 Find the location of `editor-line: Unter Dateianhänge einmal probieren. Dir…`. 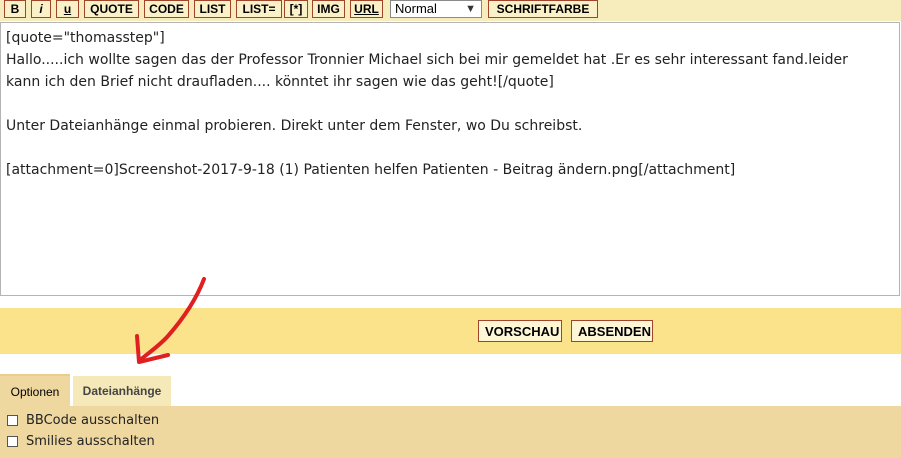

editor-line: Unter Dateianhänge einmal probieren. Dir… is located at coordinates (294, 126).